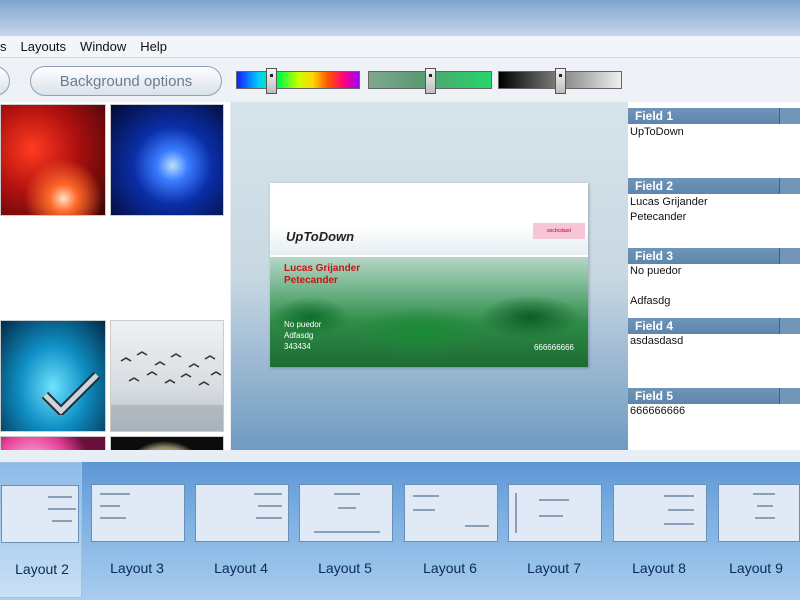  I want to click on layout-item-4: Layout 4, so click(241, 530).